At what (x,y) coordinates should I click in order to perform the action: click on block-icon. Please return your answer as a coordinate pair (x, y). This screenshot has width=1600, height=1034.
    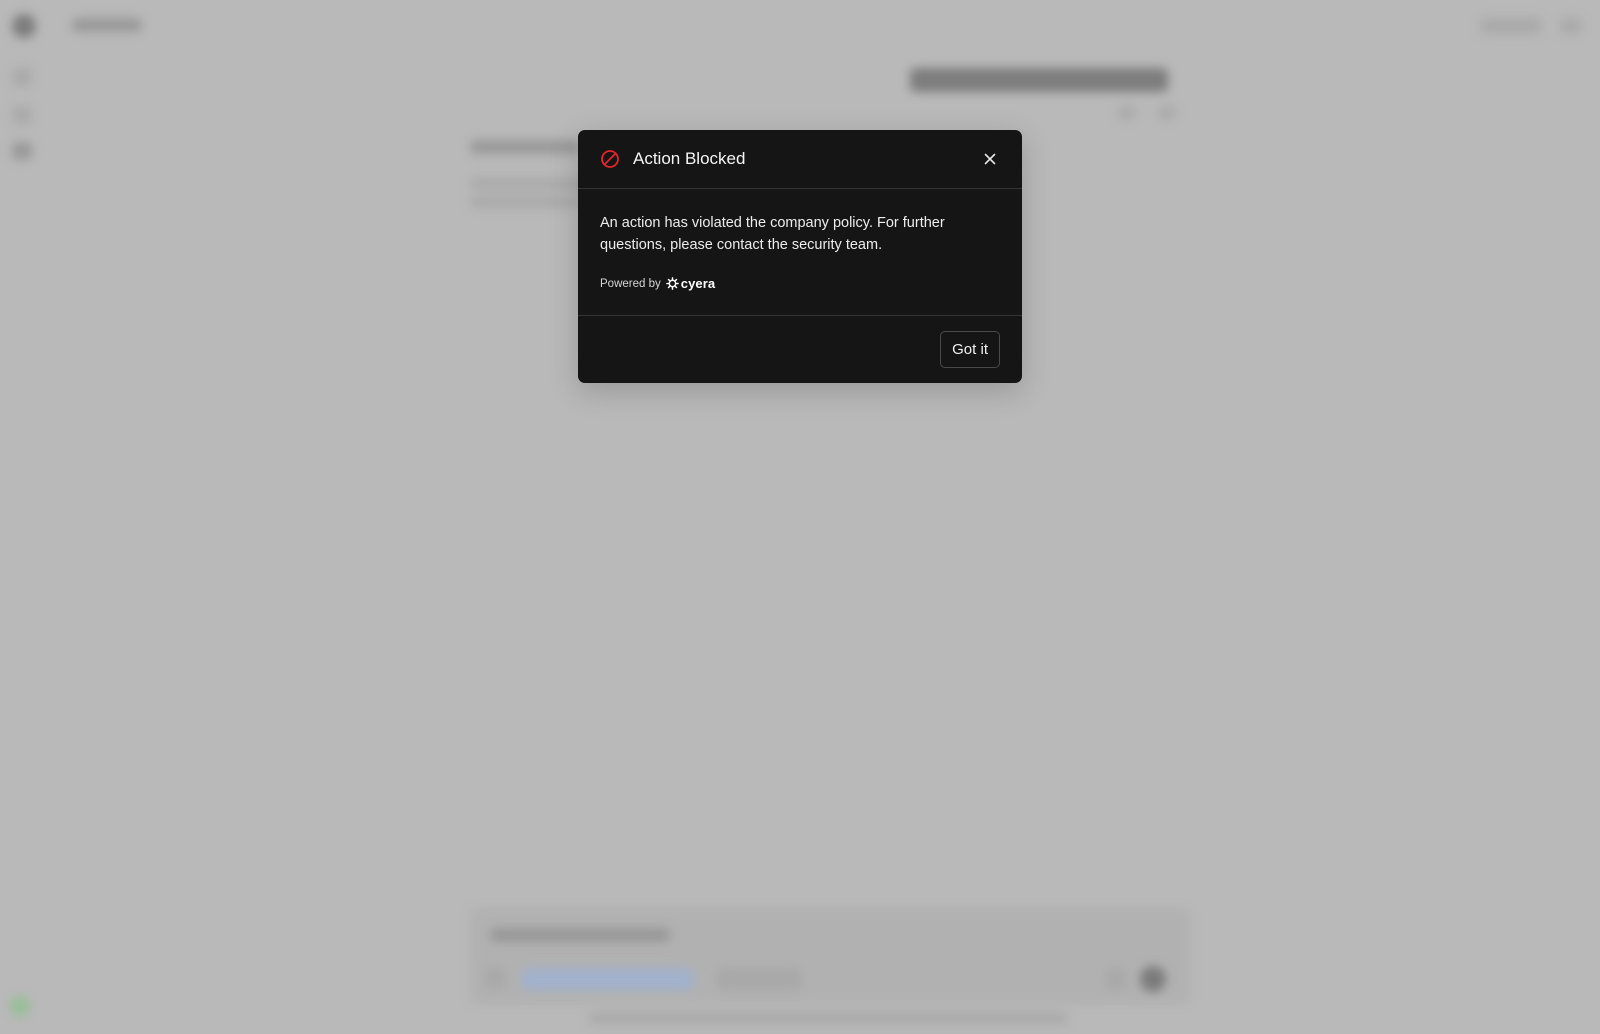
    Looking at the image, I should click on (610, 159).